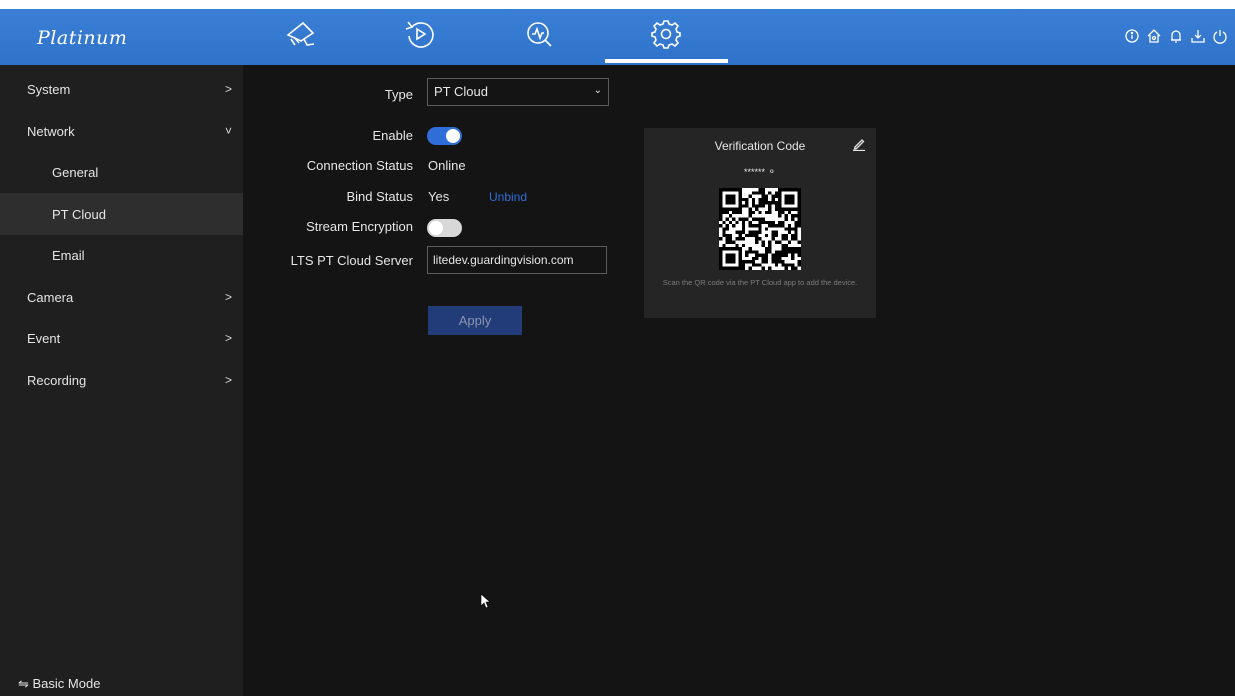 The height and width of the screenshot is (696, 1235). Describe the element at coordinates (121, 297) in the screenshot. I see `sidebar-item-camera: Camera >` at that location.